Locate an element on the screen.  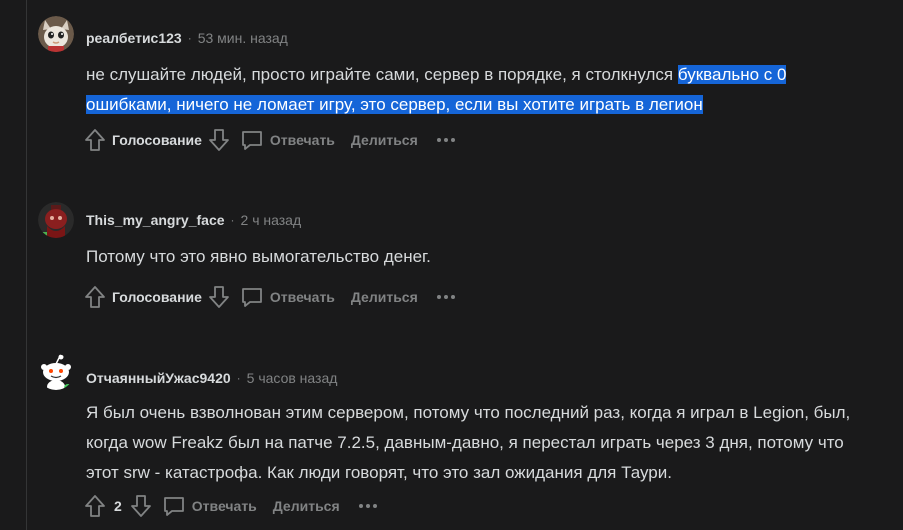
vote-count: 2 is located at coordinates (118, 506).